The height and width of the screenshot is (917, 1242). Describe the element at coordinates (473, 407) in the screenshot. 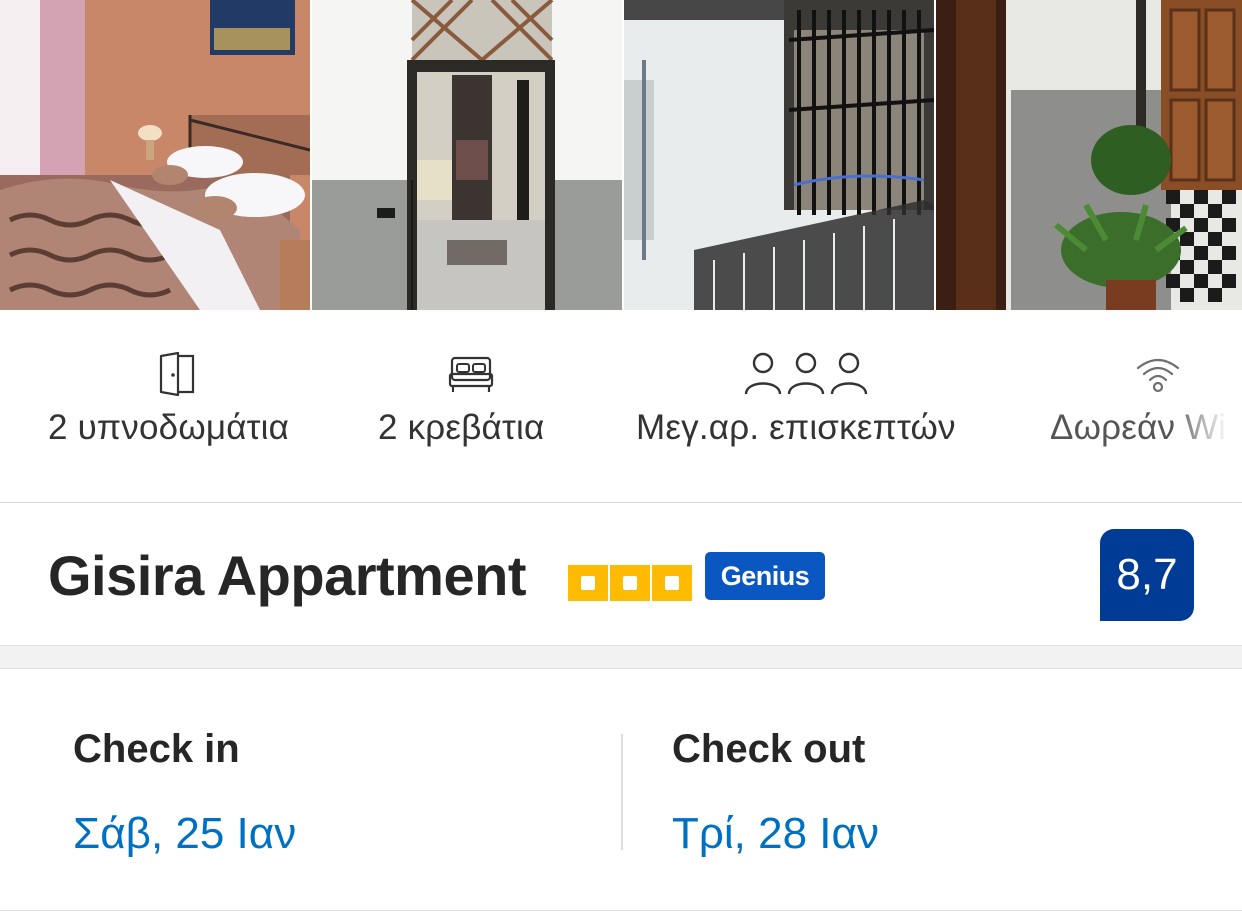

I see `facility-beds: 2 κρεβάτια` at that location.